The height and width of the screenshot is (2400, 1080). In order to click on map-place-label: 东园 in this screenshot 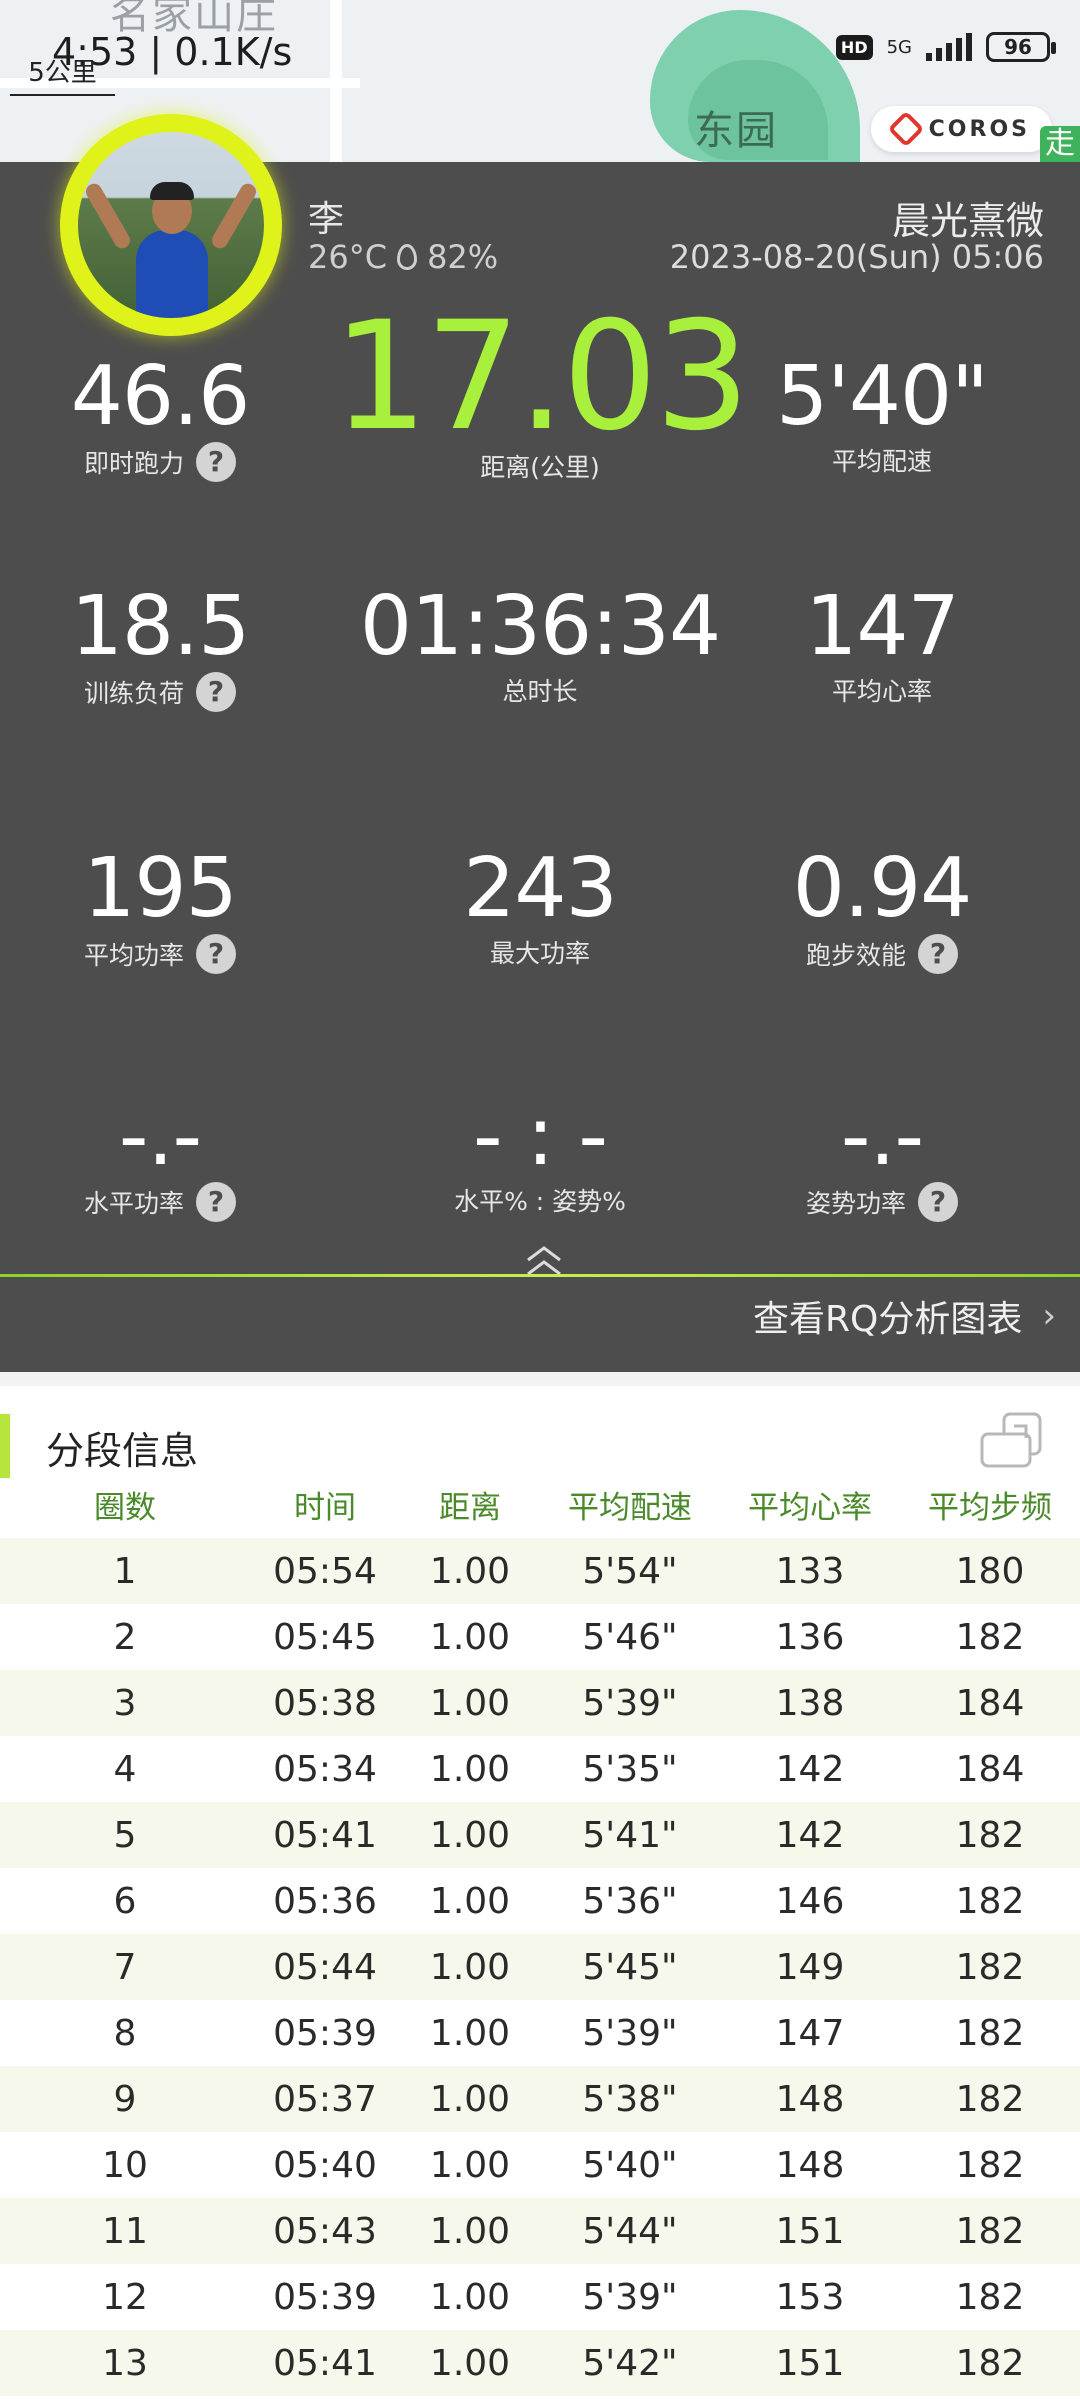, I will do `click(736, 131)`.